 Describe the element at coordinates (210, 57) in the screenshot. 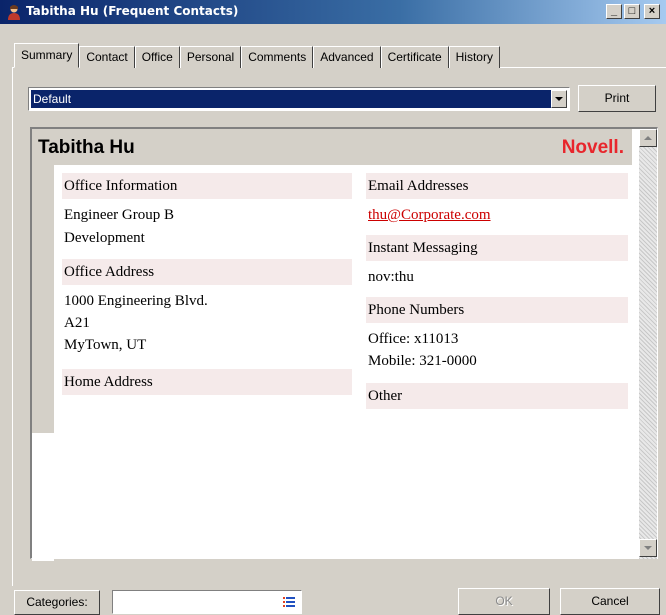

I see `tab-personal: Personal` at that location.